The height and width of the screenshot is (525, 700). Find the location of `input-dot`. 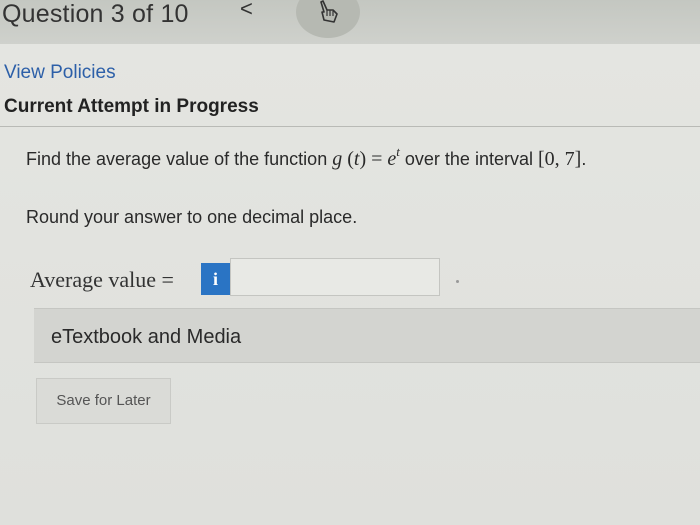

input-dot is located at coordinates (457, 281).